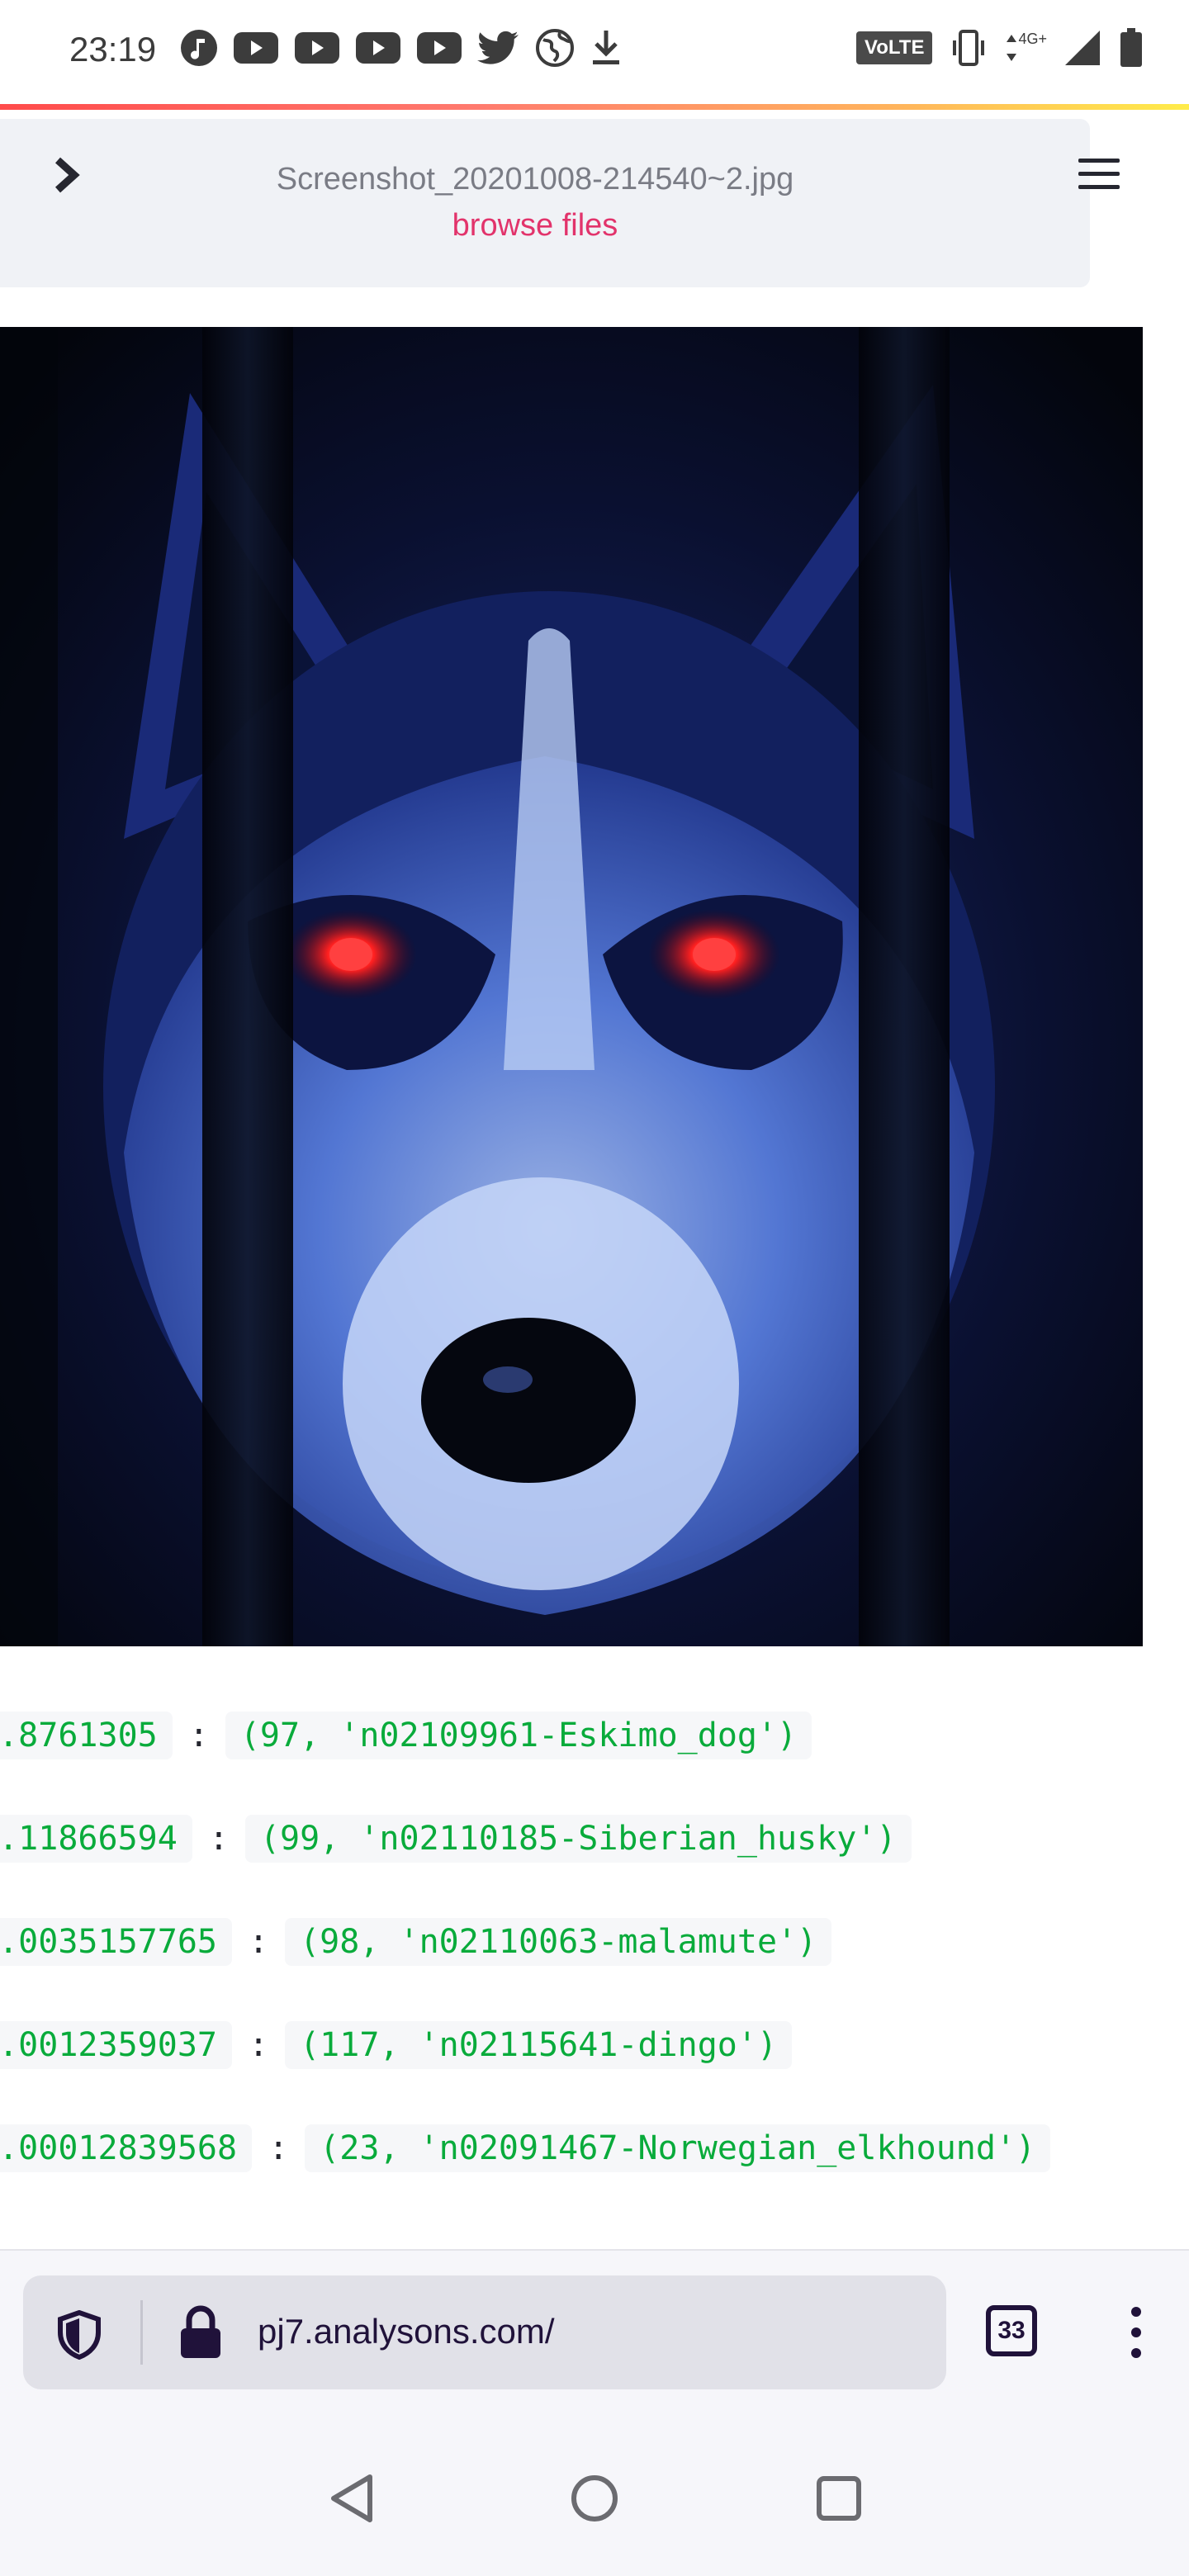 The height and width of the screenshot is (2576, 1189). I want to click on prediction-score: 0.0035157765, so click(116, 1942).